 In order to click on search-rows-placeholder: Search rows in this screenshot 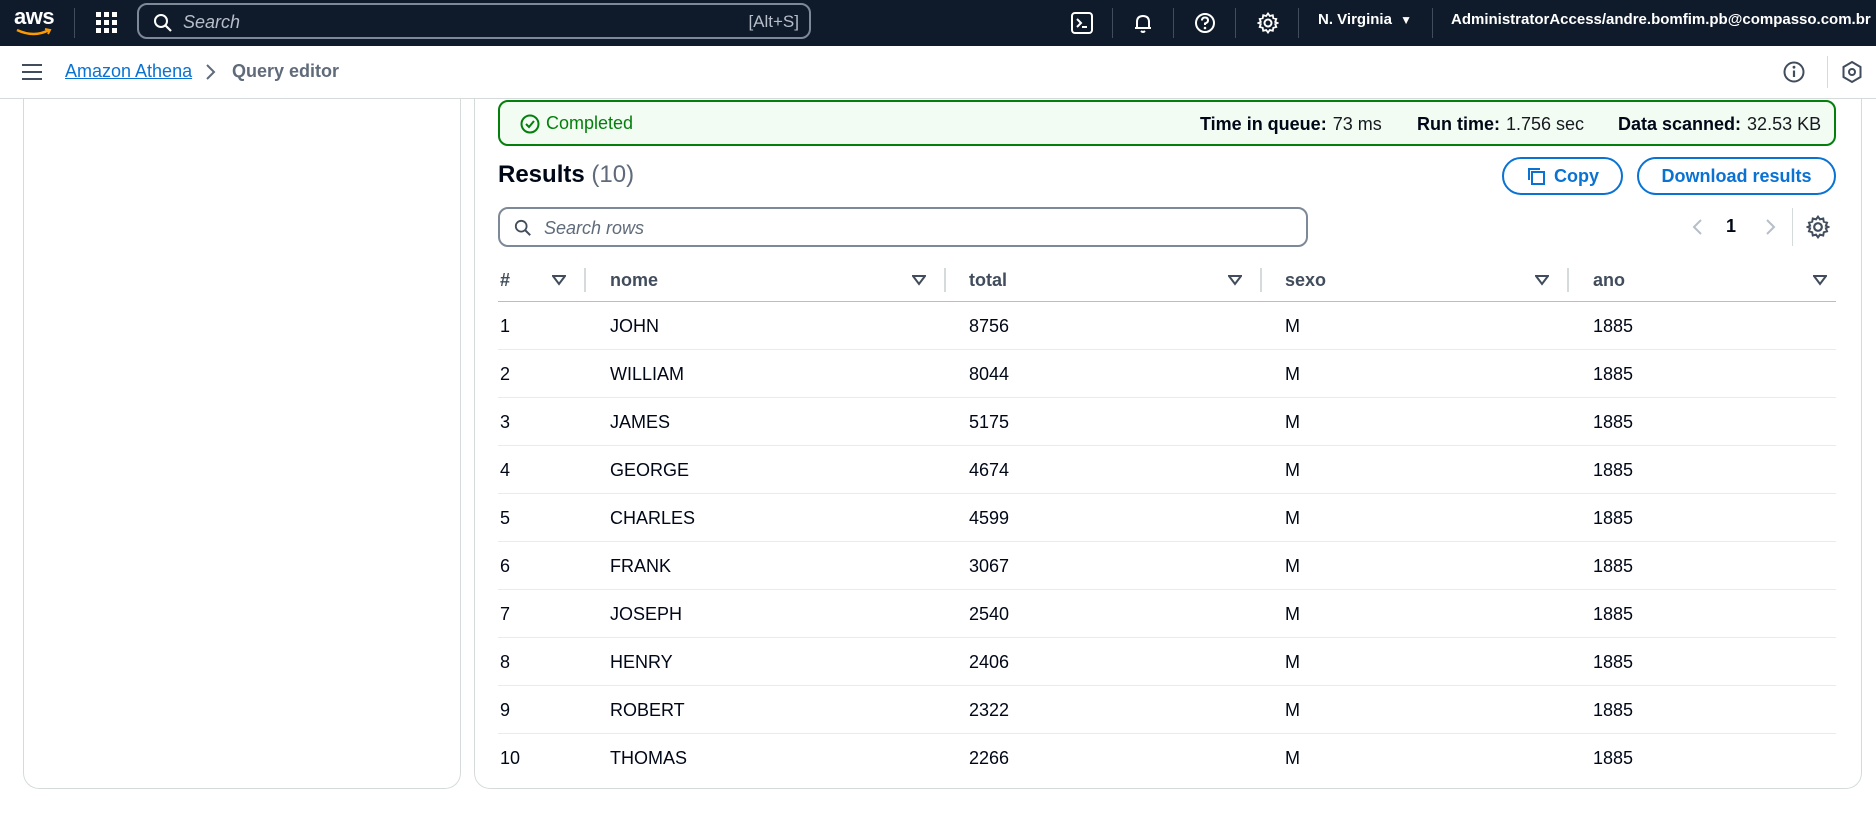, I will do `click(594, 228)`.